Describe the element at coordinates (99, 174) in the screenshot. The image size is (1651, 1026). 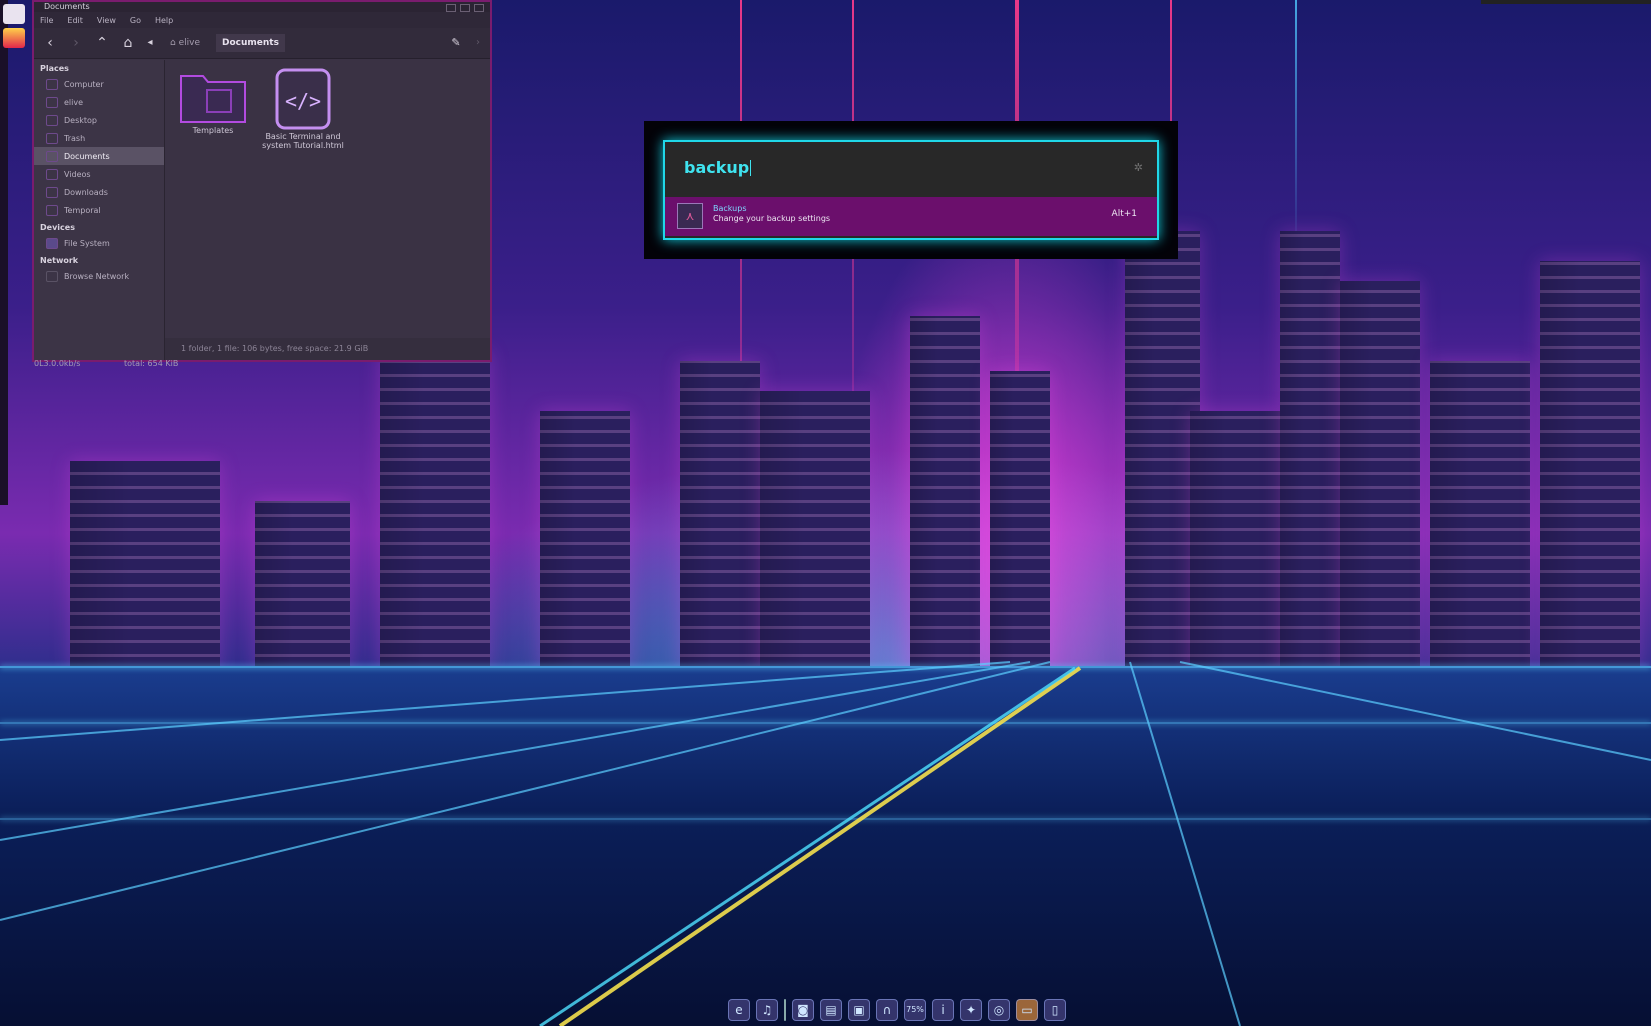
I see `sidebar-item-videos: Videos` at that location.